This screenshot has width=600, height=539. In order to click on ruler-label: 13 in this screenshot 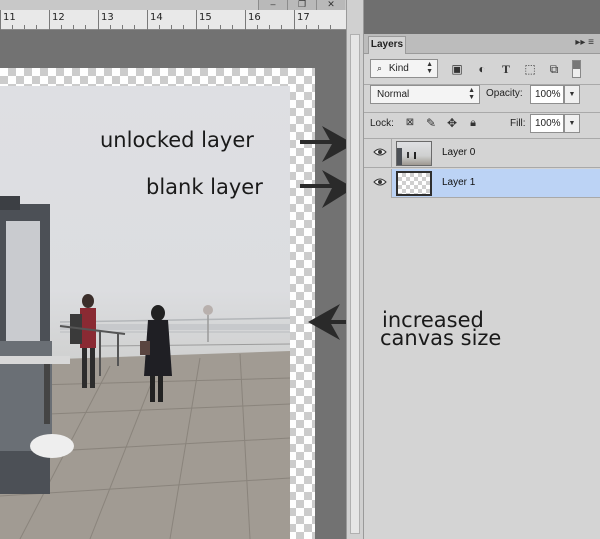, I will do `click(107, 17)`.